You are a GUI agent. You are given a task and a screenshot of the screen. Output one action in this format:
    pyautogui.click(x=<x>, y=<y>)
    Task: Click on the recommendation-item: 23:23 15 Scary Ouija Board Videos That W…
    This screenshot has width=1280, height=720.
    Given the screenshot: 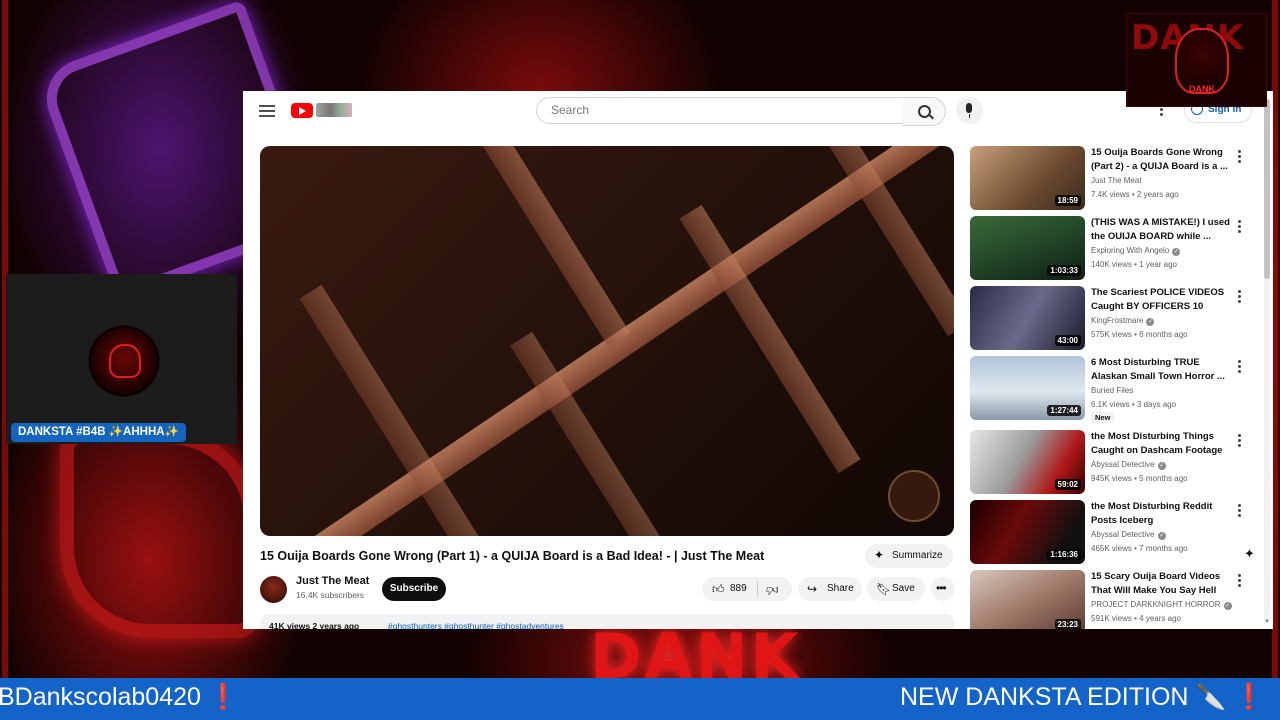 What is the action you would take?
    pyautogui.click(x=1115, y=599)
    